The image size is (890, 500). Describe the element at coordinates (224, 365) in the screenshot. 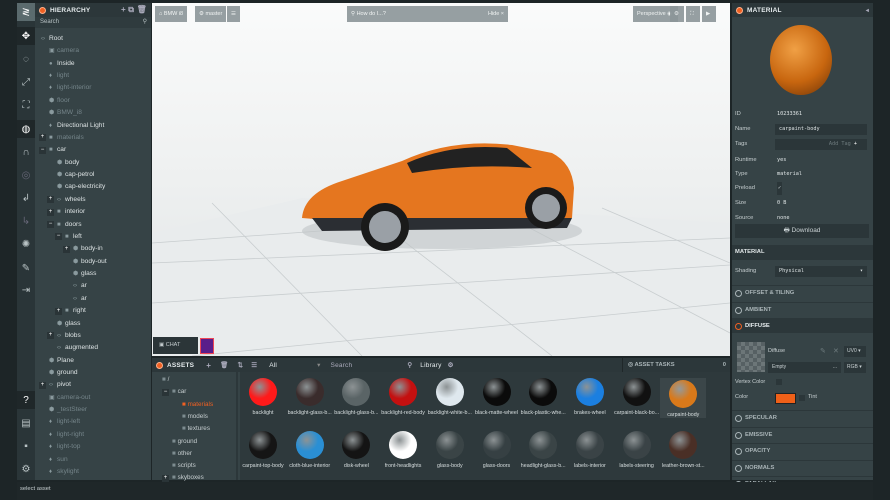

I see `delete-asset-icon: 🗑` at that location.